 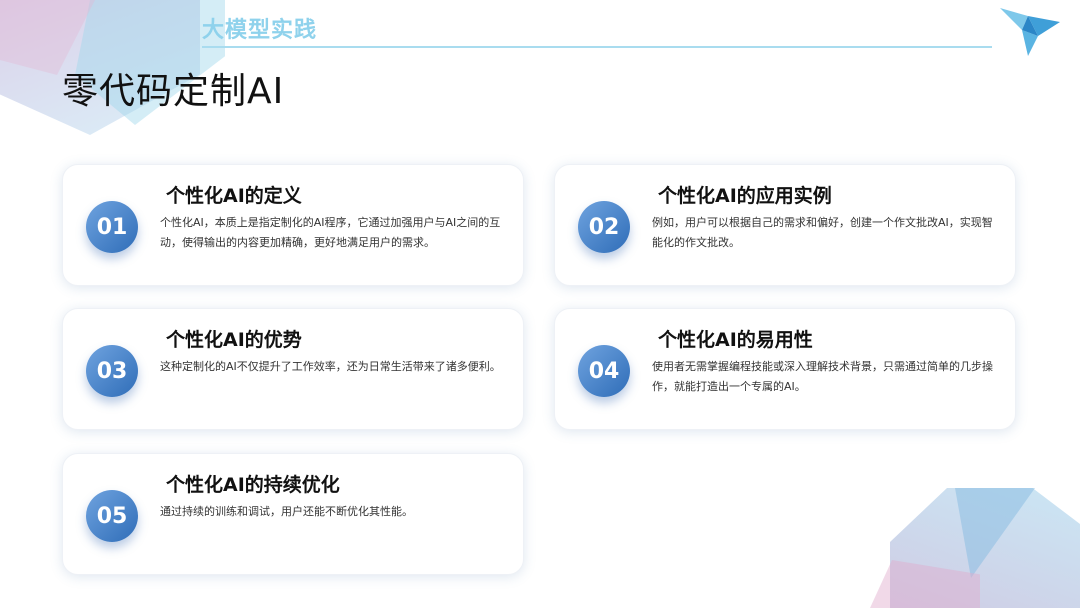 What do you see at coordinates (112, 227) in the screenshot?
I see `card-number-badge: 01` at bounding box center [112, 227].